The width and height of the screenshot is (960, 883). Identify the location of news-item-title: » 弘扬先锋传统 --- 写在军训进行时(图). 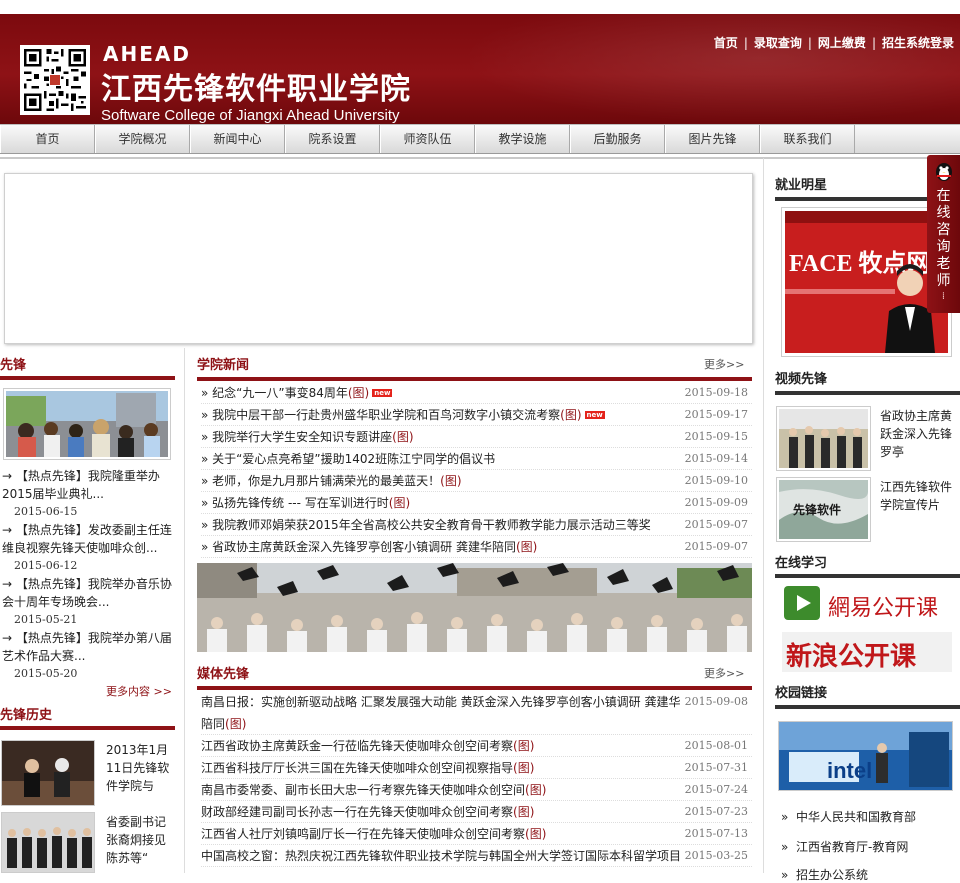
(305, 503).